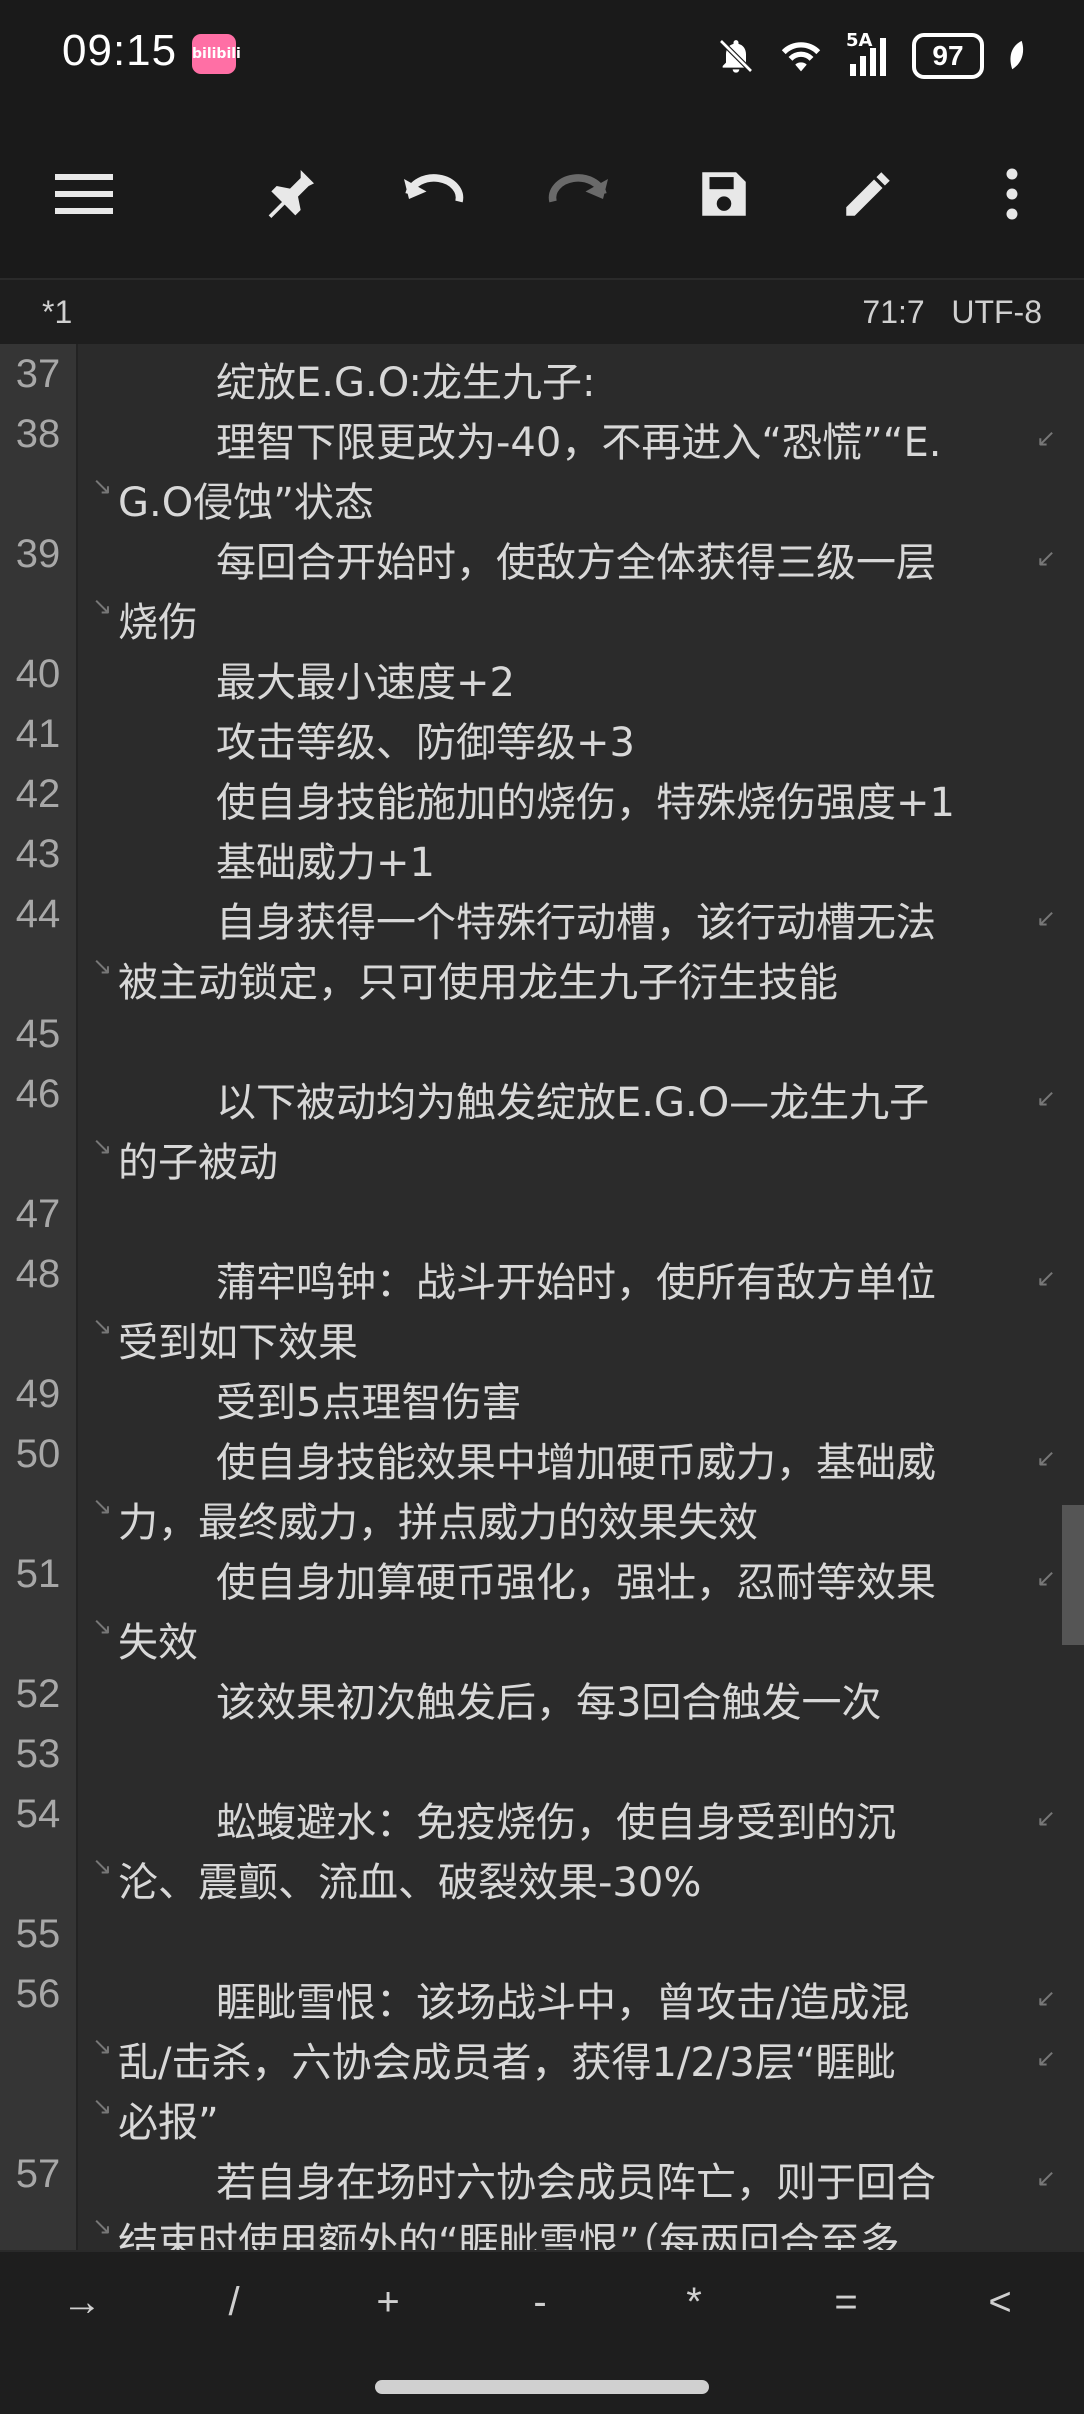 The width and height of the screenshot is (1084, 2414). What do you see at coordinates (38, 1934) in the screenshot?
I see `line-number: 55` at bounding box center [38, 1934].